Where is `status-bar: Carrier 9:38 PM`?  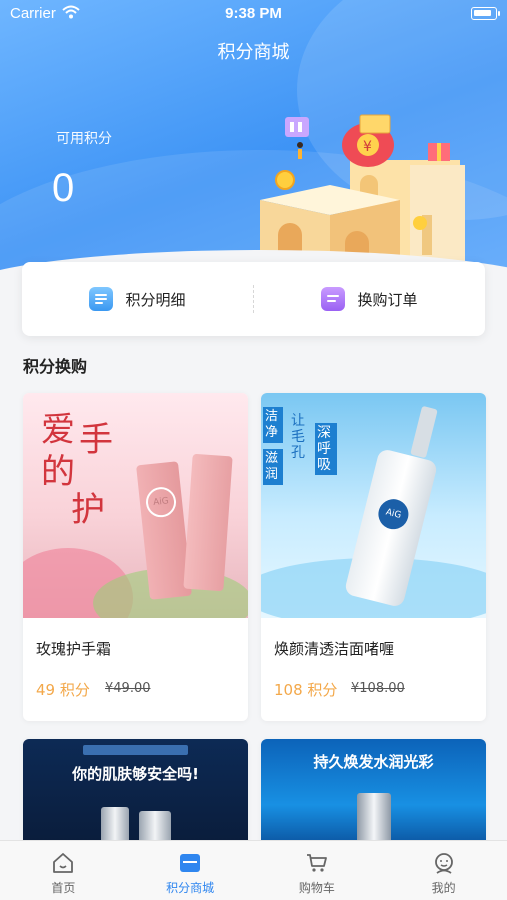 status-bar: Carrier 9:38 PM is located at coordinates (253, 14).